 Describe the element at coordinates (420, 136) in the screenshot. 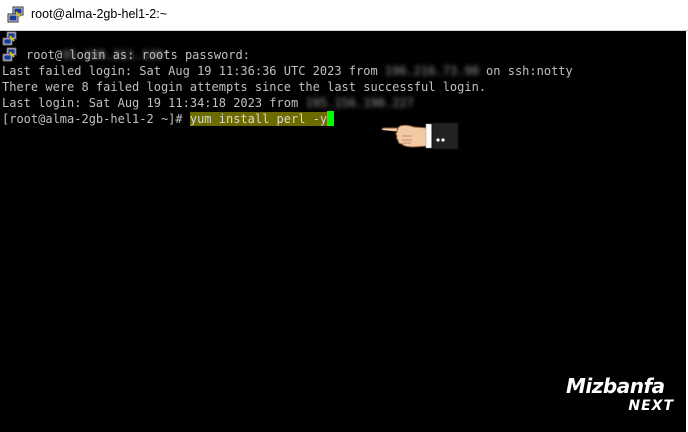

I see `pointing-hand-icon` at that location.